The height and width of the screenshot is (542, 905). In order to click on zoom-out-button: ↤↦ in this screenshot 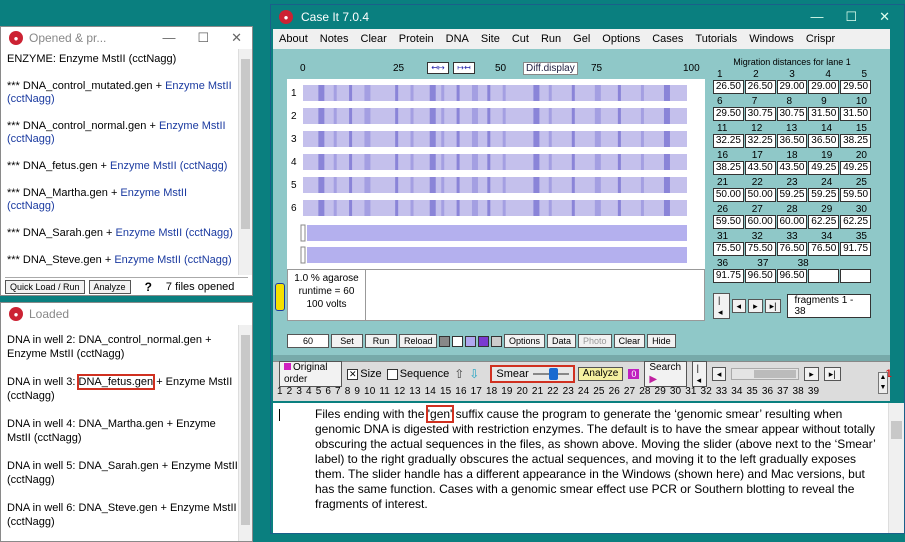, I will do `click(438, 68)`.